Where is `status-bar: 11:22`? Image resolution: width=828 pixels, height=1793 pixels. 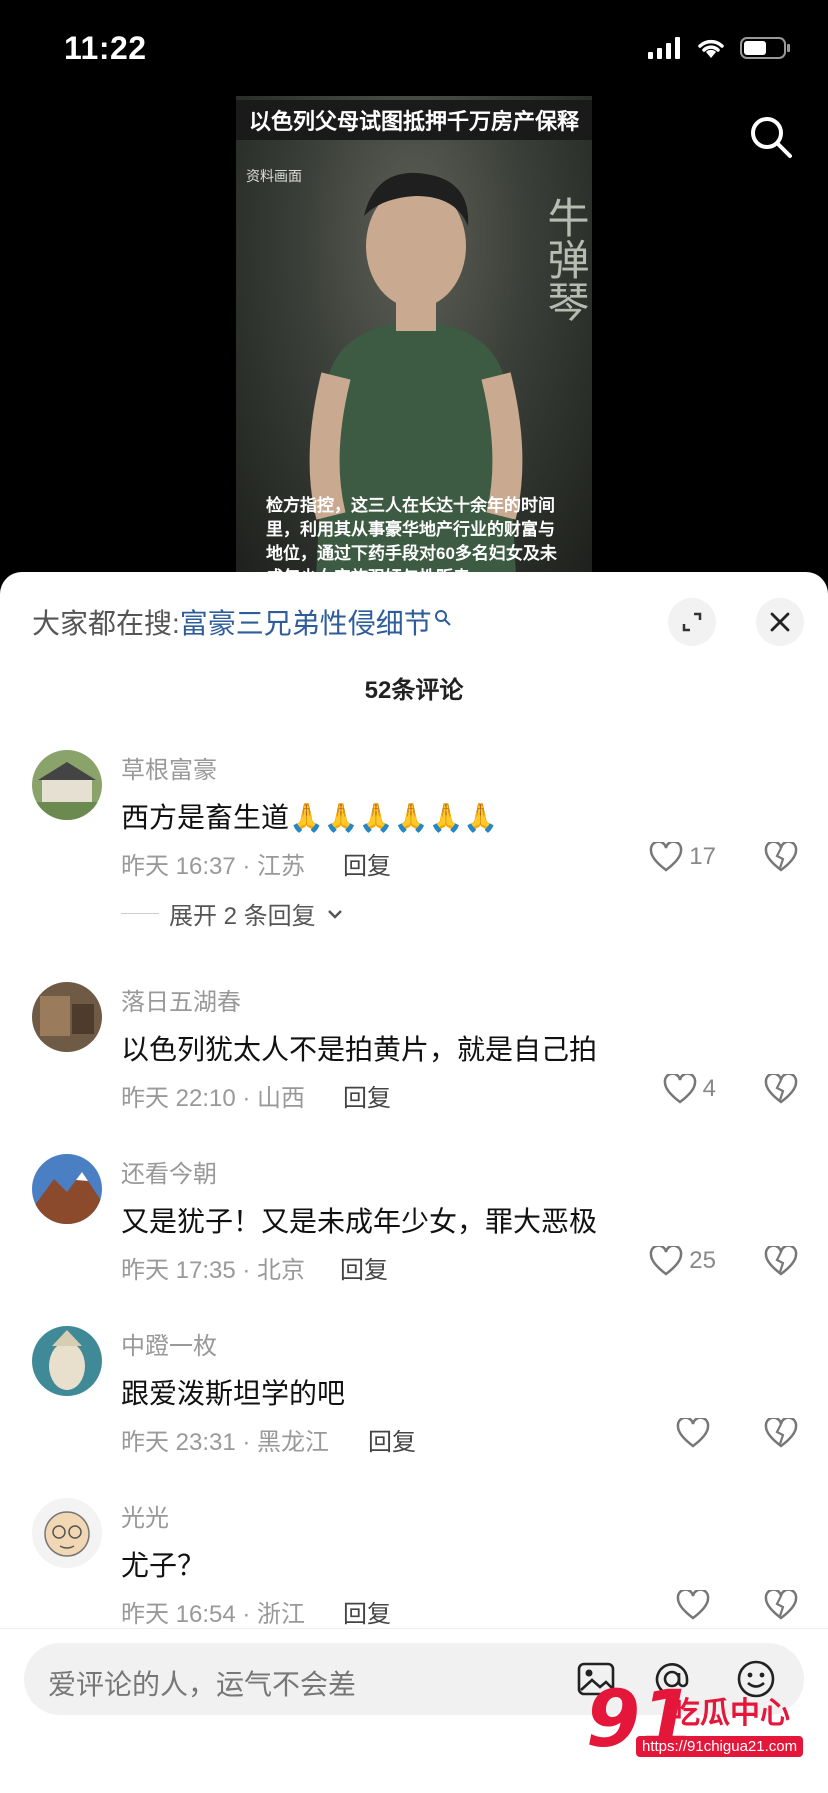
status-bar: 11:22 is located at coordinates (414, 48).